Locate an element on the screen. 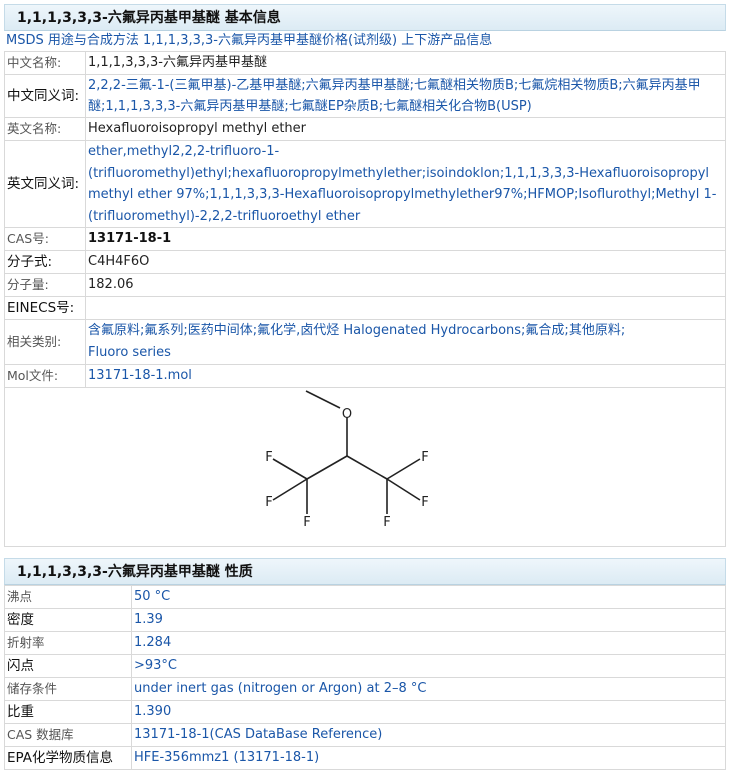 The width and height of the screenshot is (731, 770). row-label: 中文名称: is located at coordinates (45, 63).